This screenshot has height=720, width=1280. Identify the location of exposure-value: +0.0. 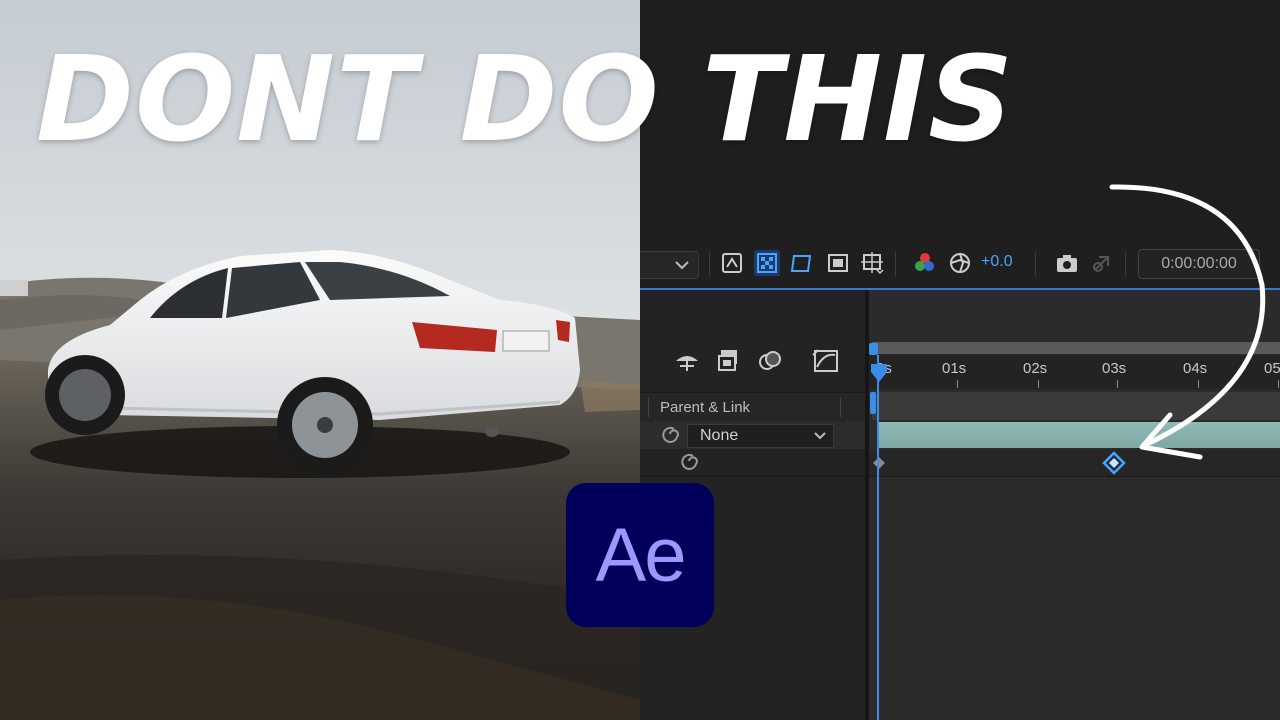
(997, 262).